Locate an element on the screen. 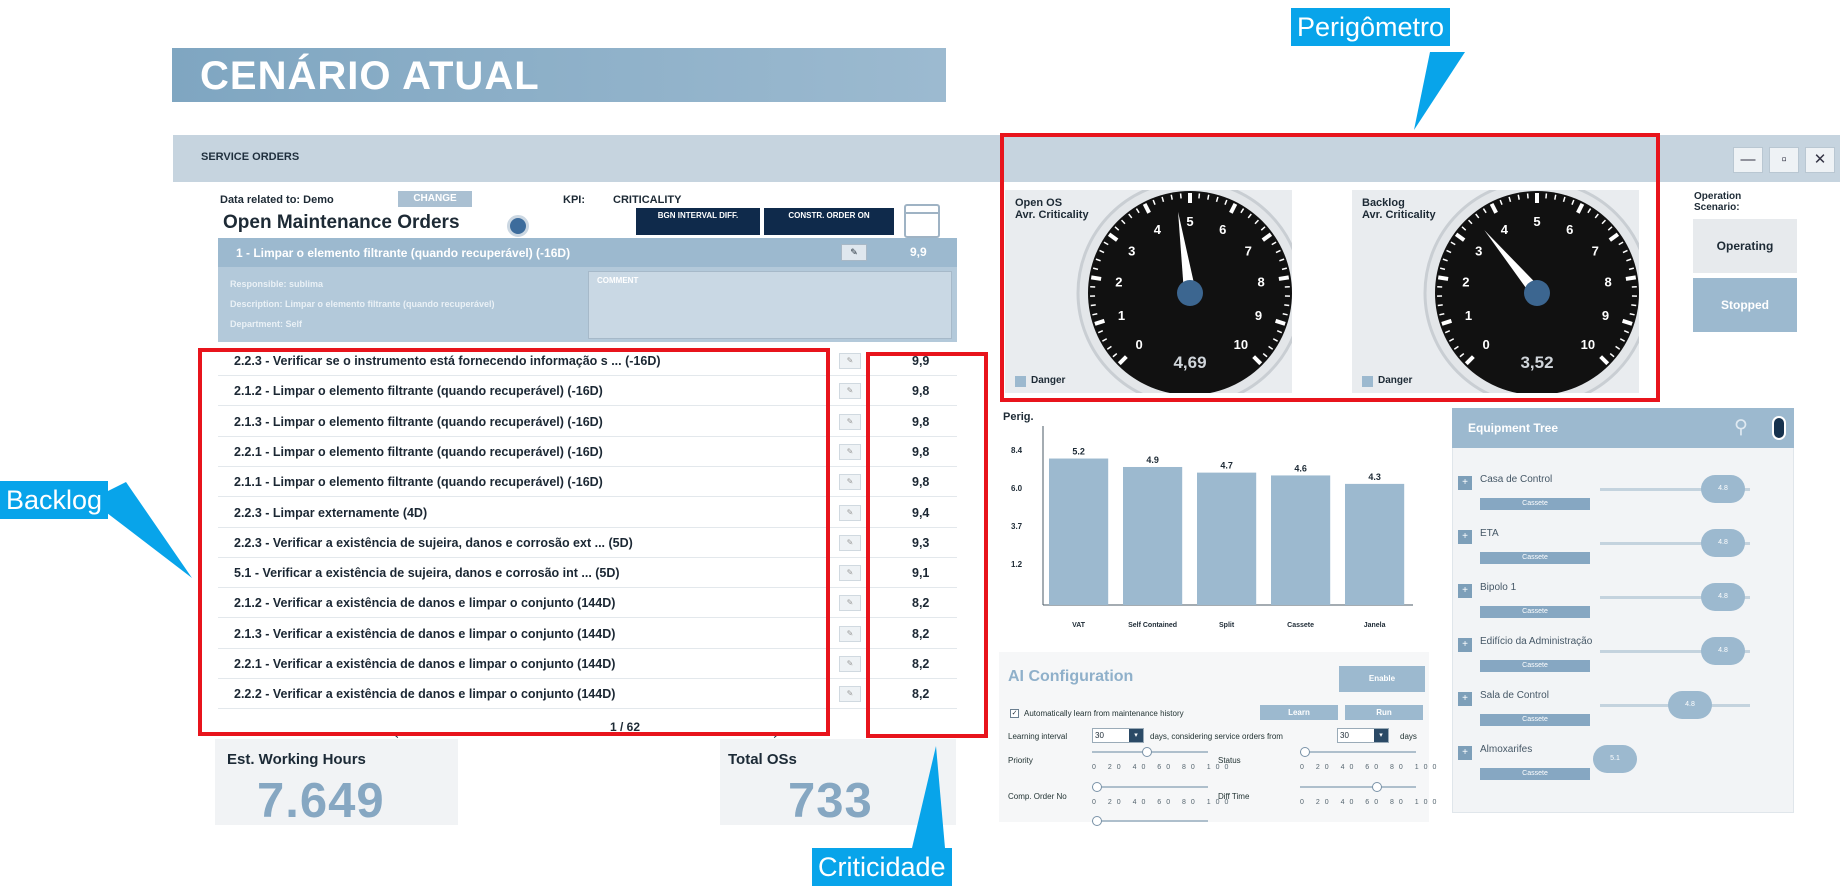 The height and width of the screenshot is (887, 1840). criticidade-pointer is located at coordinates (928, 797).